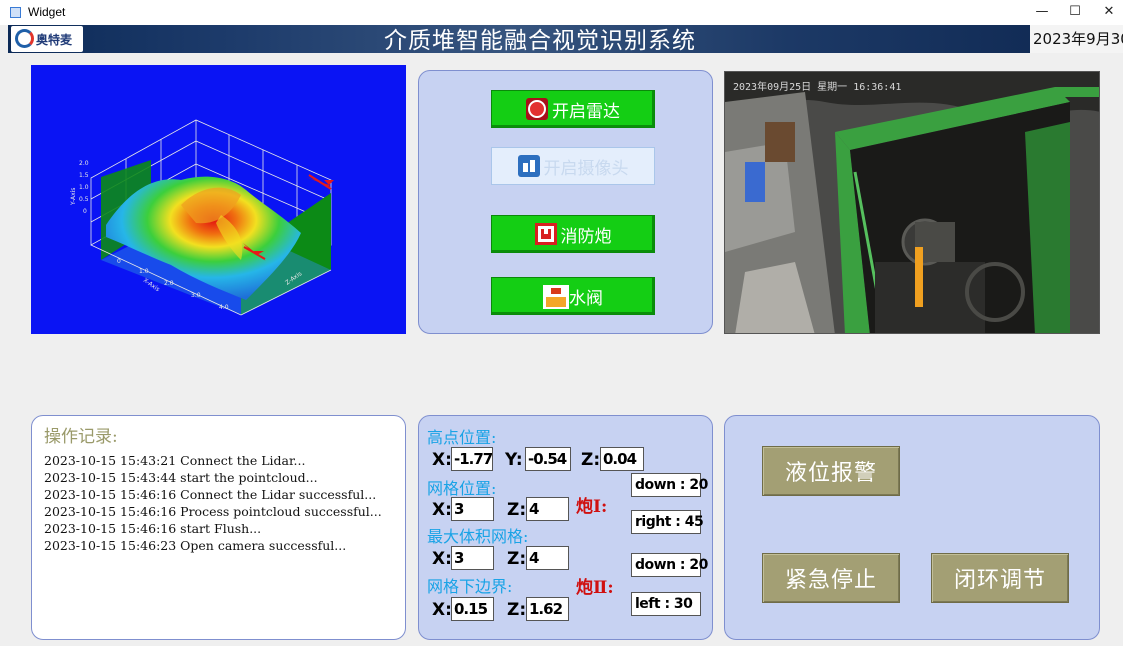 The image size is (1123, 646). I want to click on y-tick-1: 0.5, so click(84, 199).